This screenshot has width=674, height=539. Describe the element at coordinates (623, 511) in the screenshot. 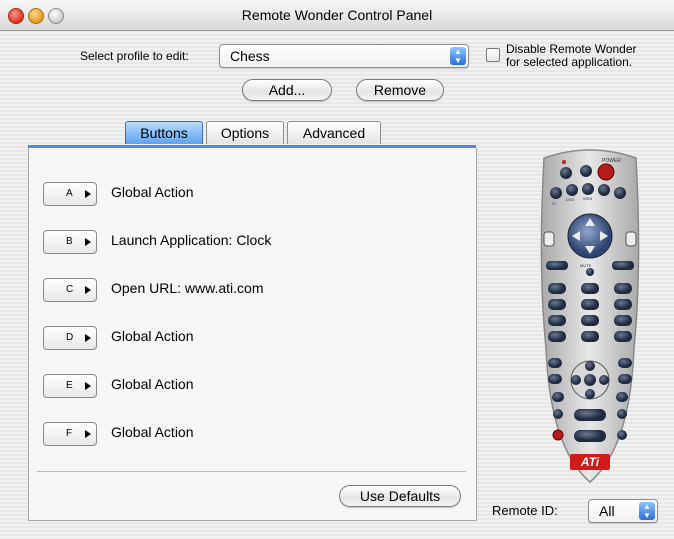

I see `remote-id-select: All ▲ ▼` at that location.